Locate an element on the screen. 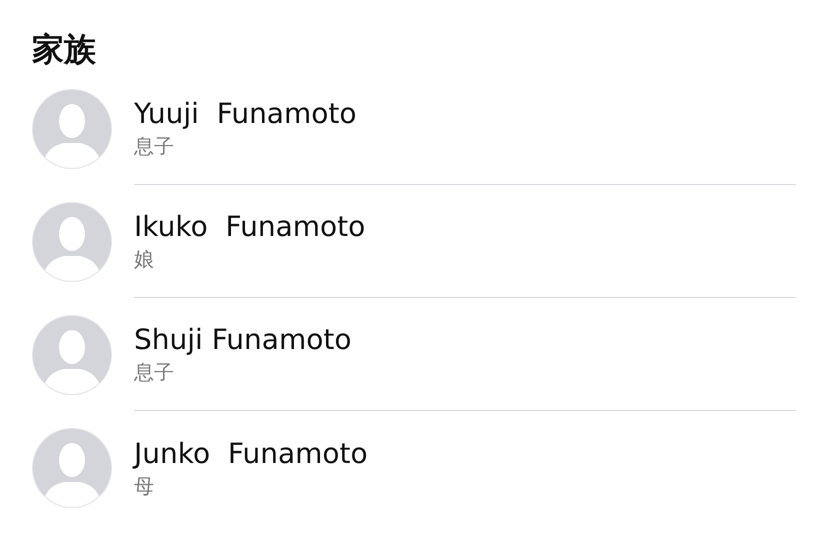 This screenshot has width=828, height=547. contact-name: Yuuji Funamoto is located at coordinates (246, 114).